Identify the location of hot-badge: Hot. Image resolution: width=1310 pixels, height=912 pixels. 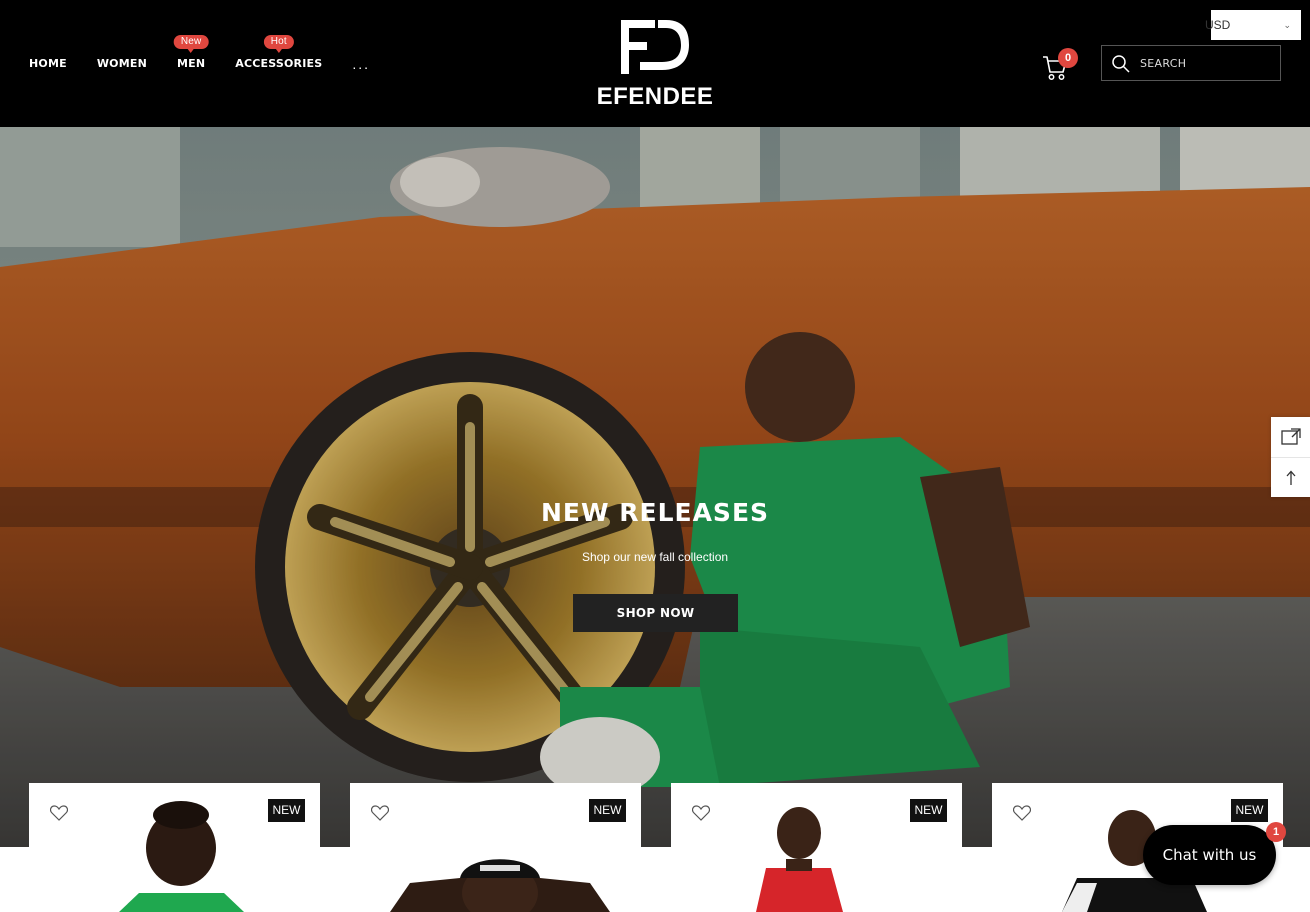
(278, 44).